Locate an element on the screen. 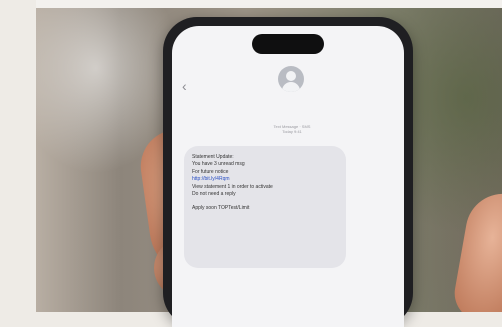 The width and height of the screenshot is (502, 327). meta-line: Today 9:41 is located at coordinates (292, 131).